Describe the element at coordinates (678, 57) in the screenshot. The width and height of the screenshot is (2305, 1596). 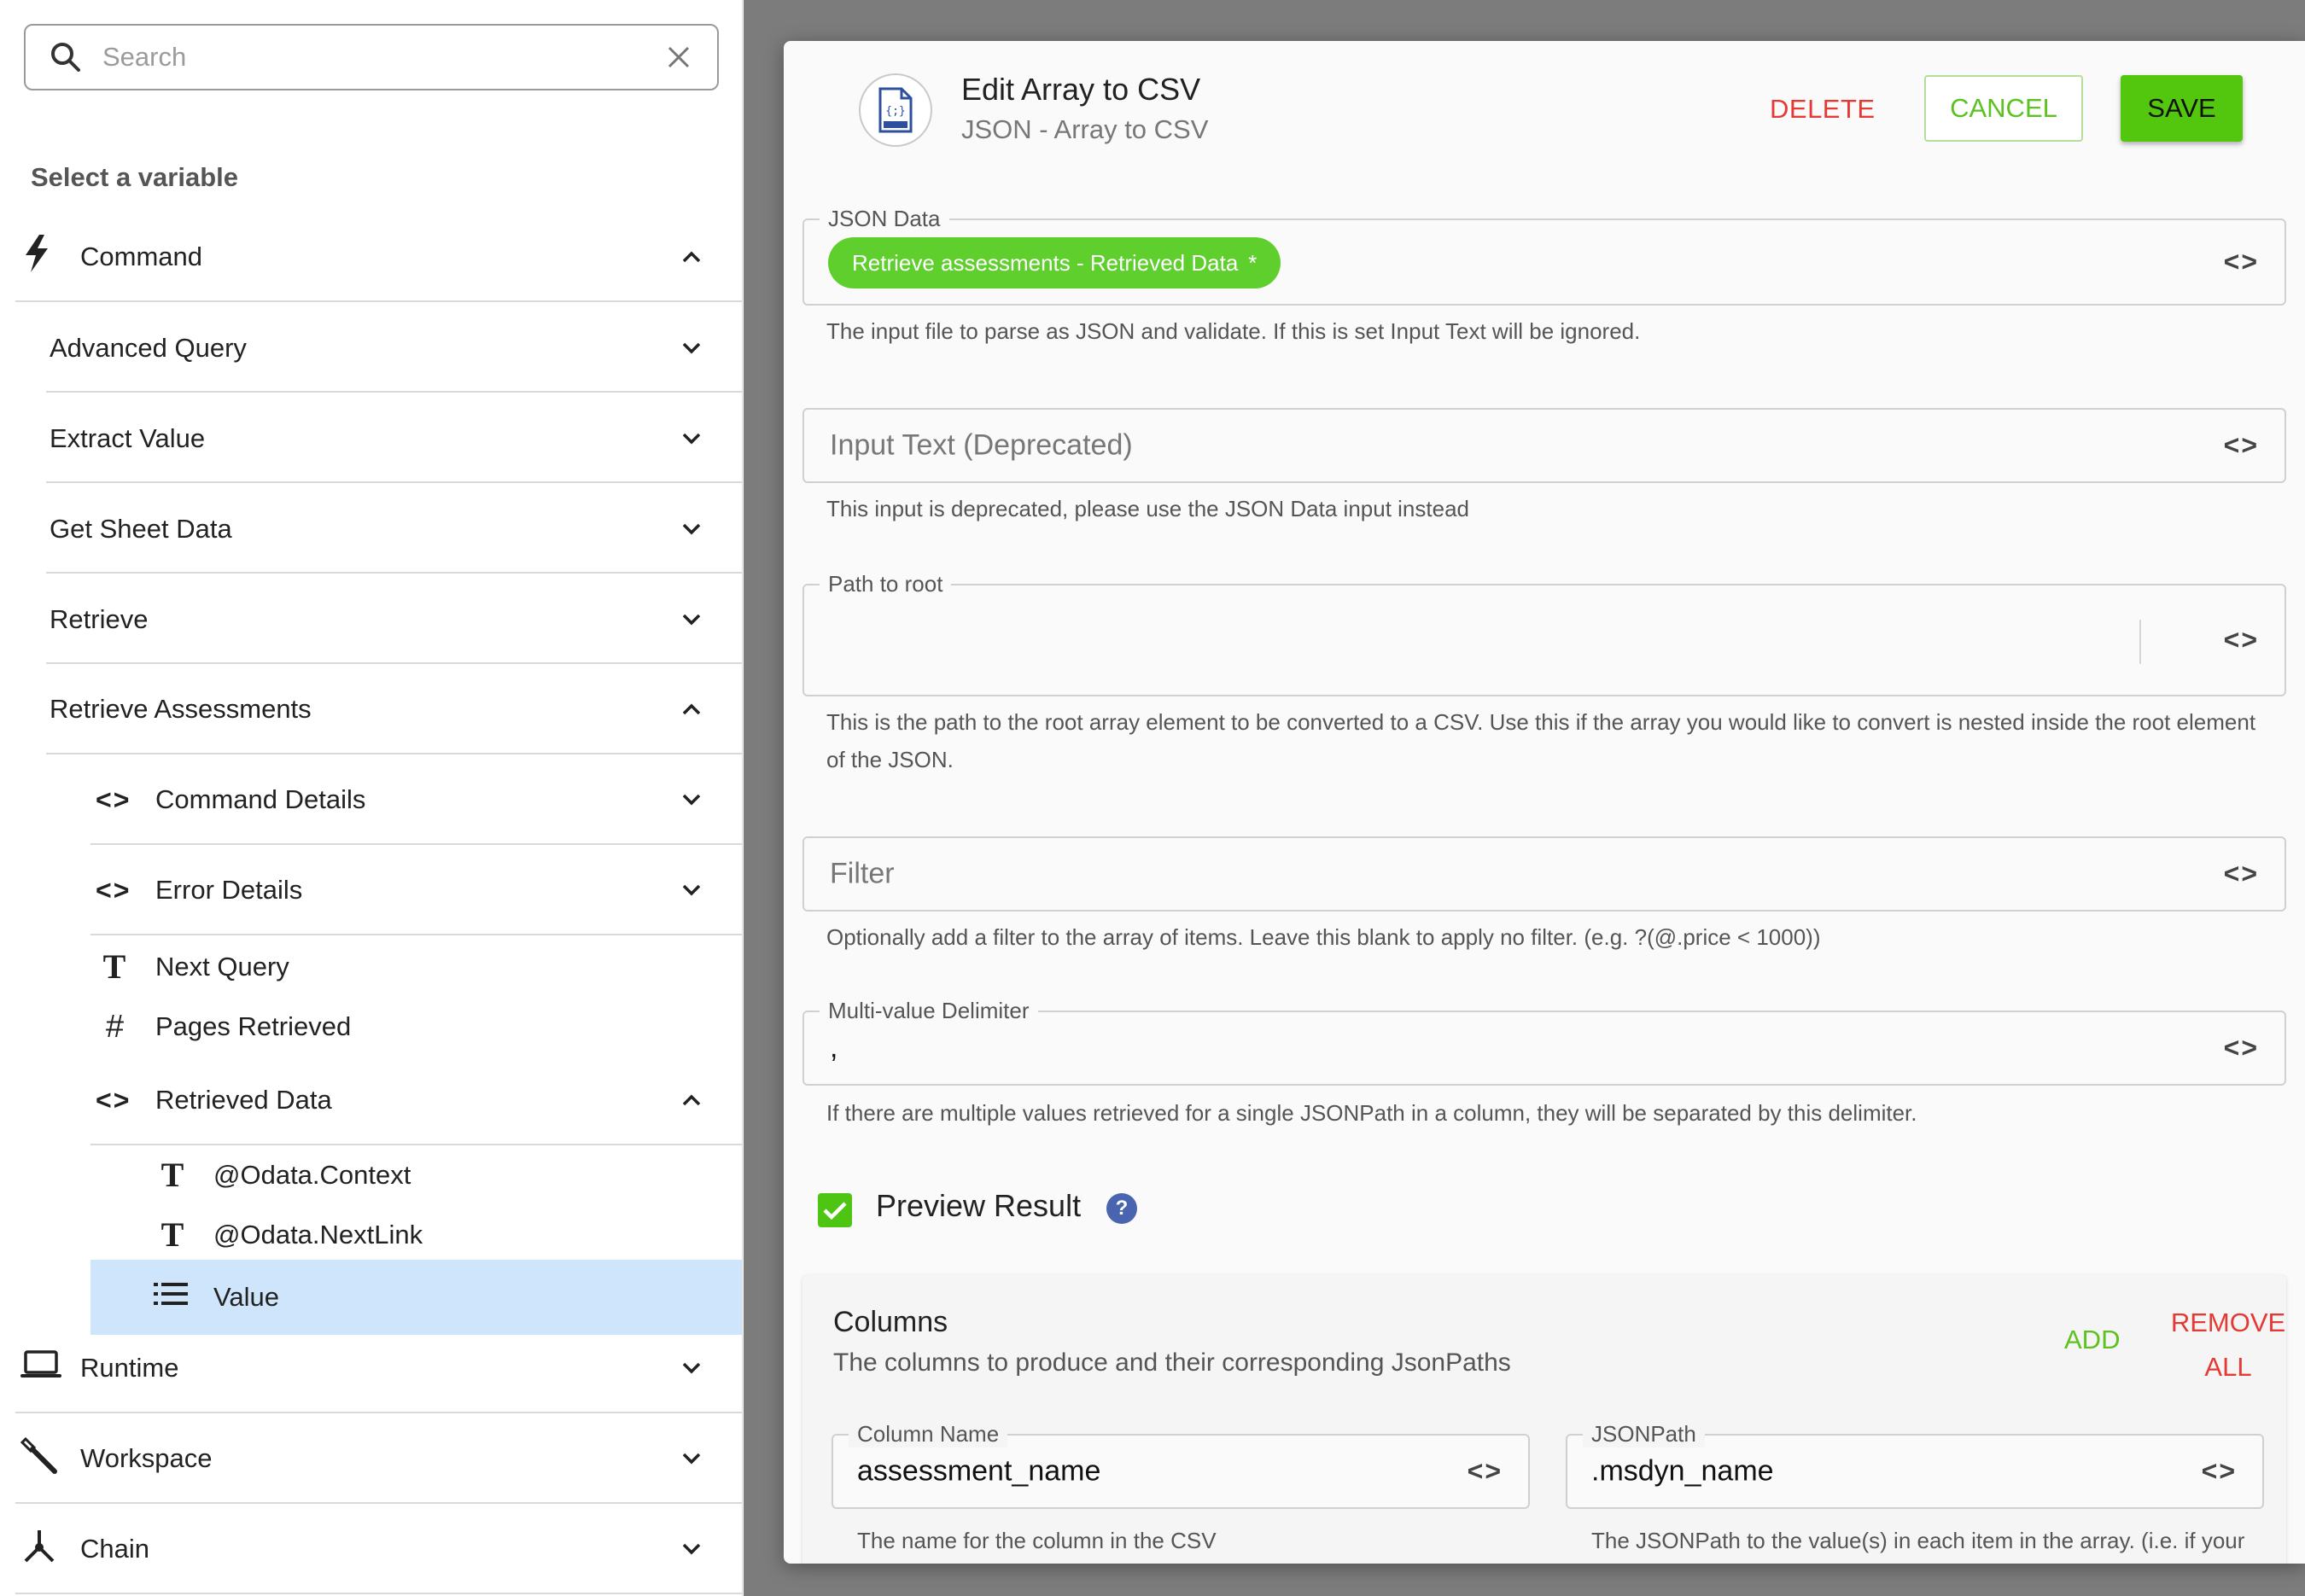
I see `clear-search-icon` at that location.